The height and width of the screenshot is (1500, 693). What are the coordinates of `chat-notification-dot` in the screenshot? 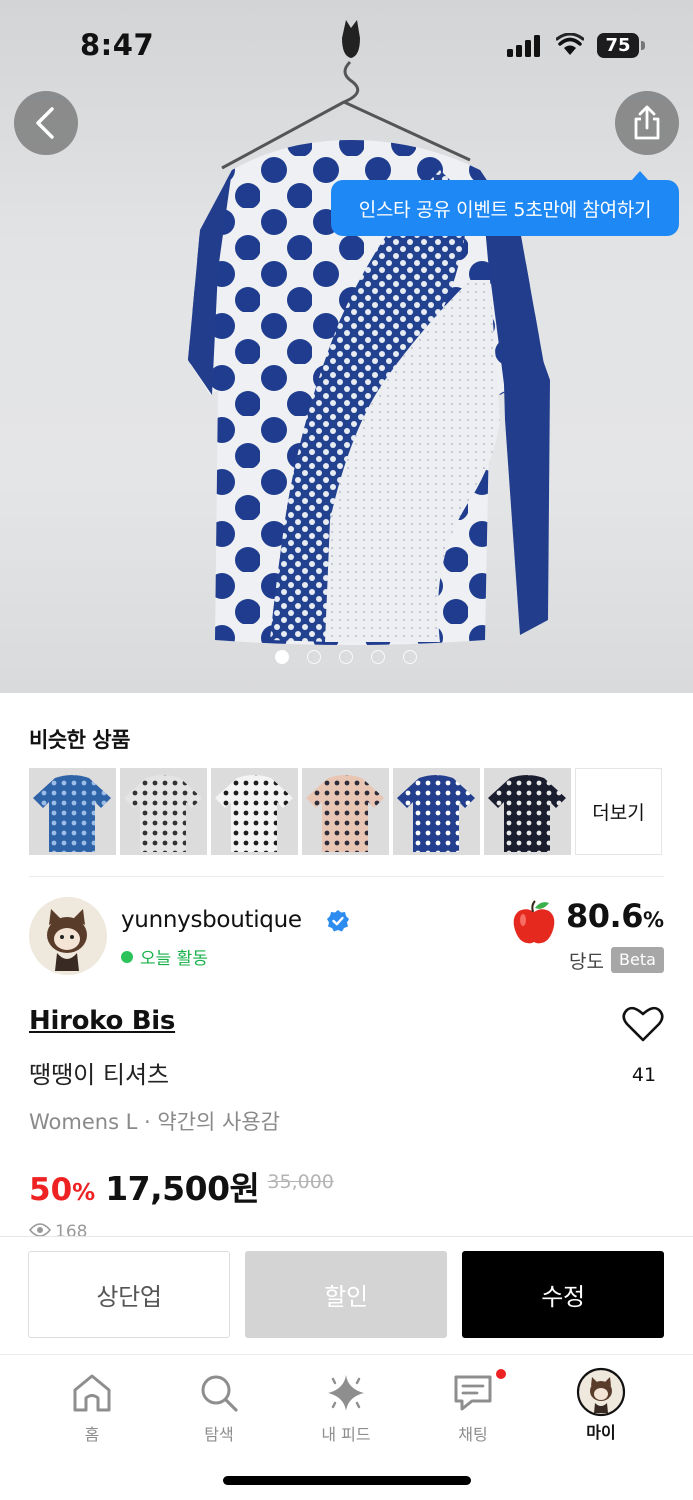 It's located at (501, 1374).